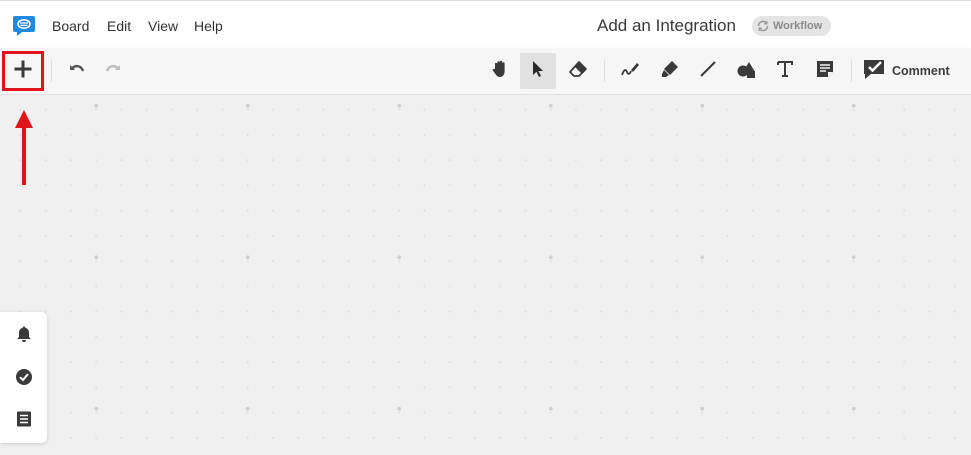 The image size is (971, 455). Describe the element at coordinates (208, 26) in the screenshot. I see `menu-help: Help` at that location.